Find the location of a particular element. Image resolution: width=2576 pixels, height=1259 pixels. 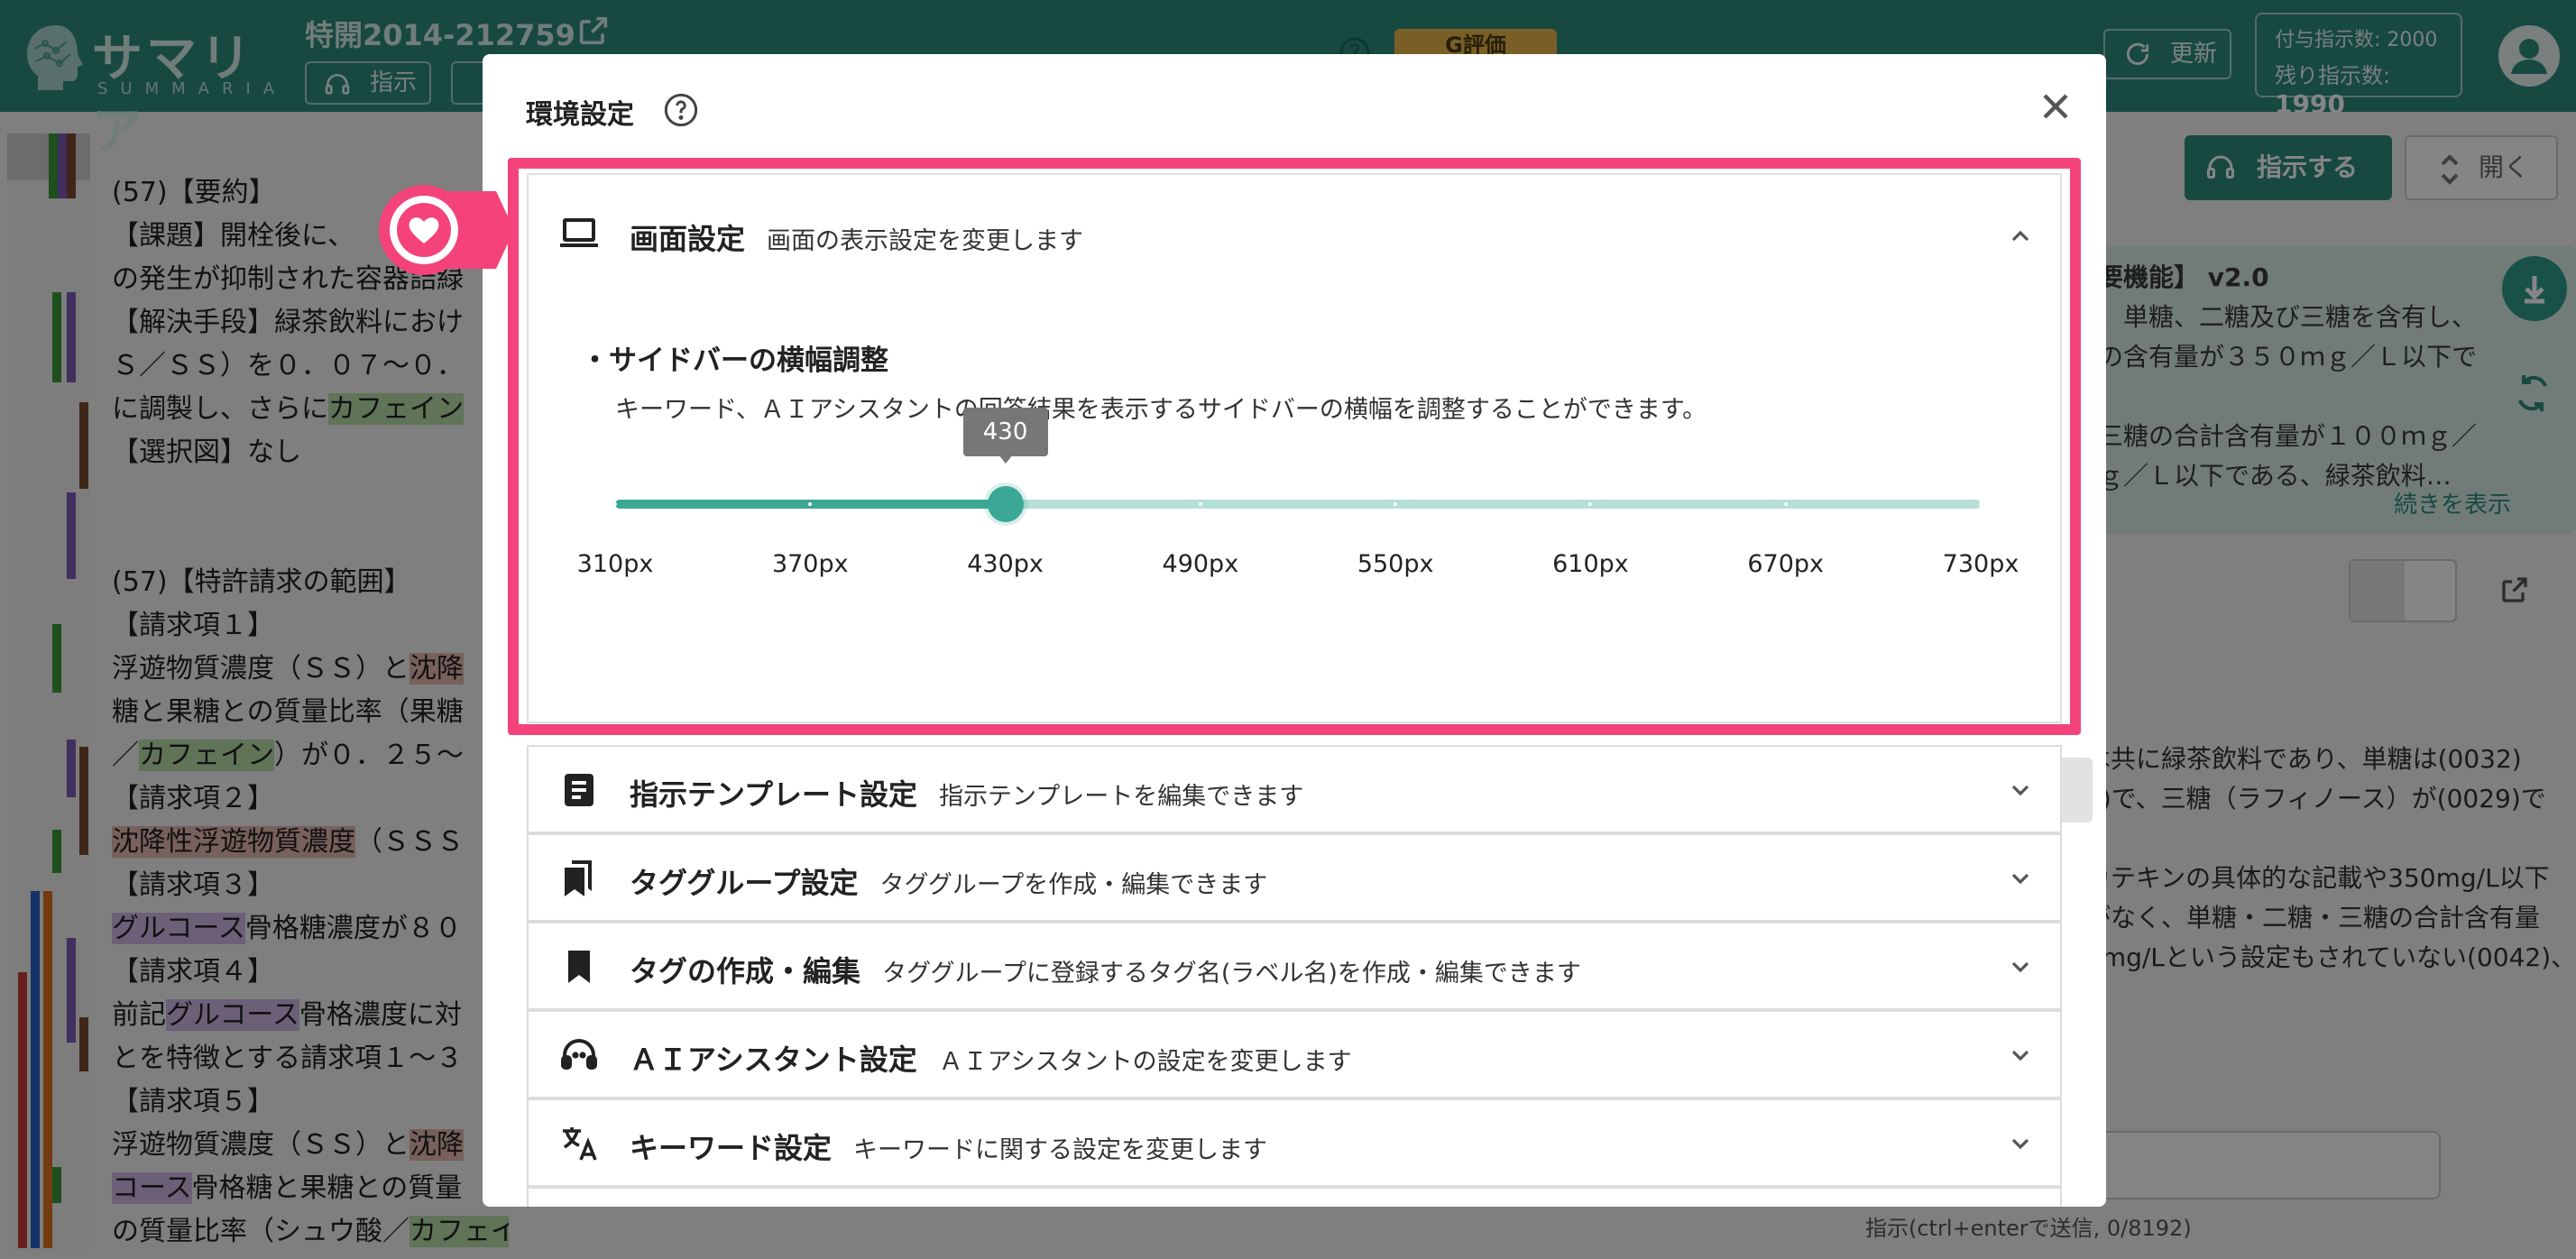

slider-mark-label: 370px is located at coordinates (810, 564).